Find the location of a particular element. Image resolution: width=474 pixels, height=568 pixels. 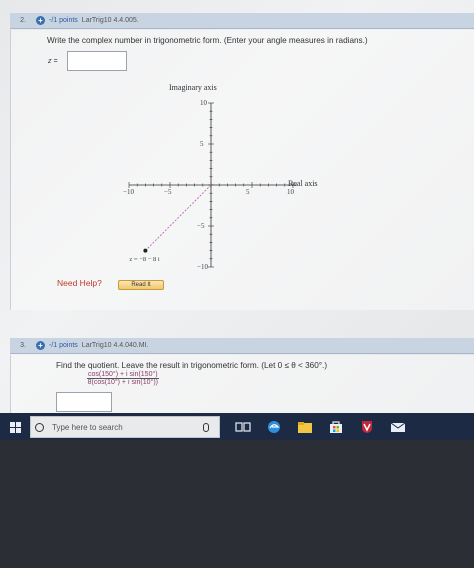

point-label: z = −8 − 8 i is located at coordinates (144, 259).